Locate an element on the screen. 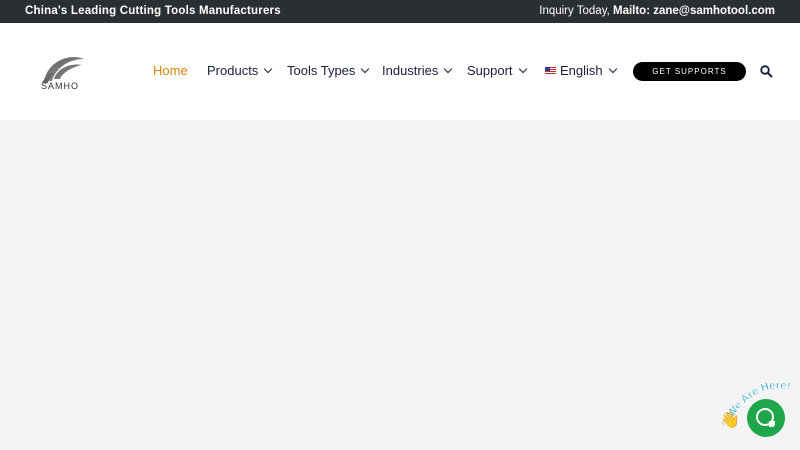 The height and width of the screenshot is (450, 800). nav-support-label: Support is located at coordinates (490, 70).